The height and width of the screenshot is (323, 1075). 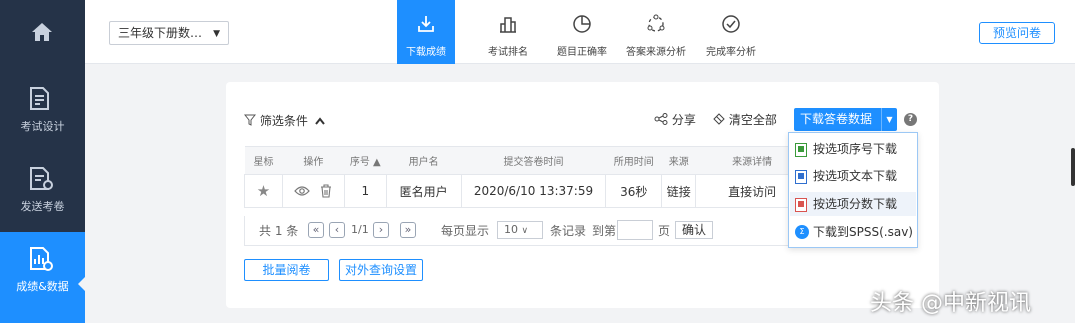 What do you see at coordinates (635, 230) in the screenshot?
I see `goto-page-input` at bounding box center [635, 230].